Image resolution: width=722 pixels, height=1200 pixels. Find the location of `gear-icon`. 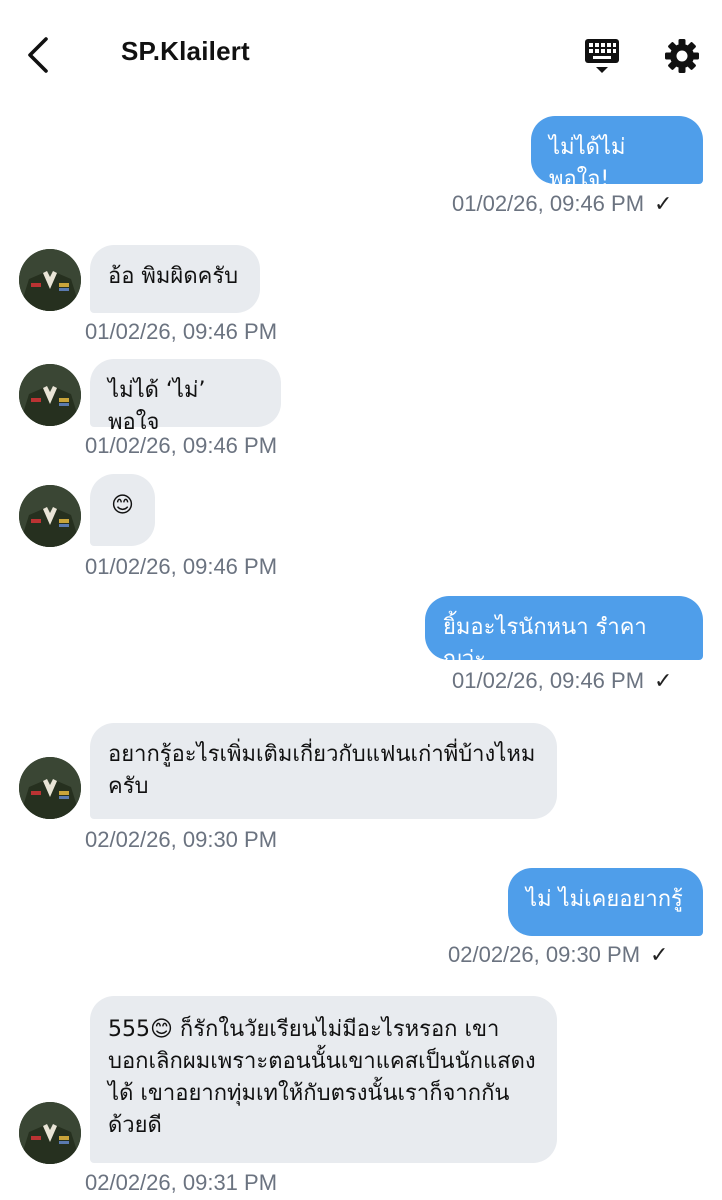

gear-icon is located at coordinates (682, 56).